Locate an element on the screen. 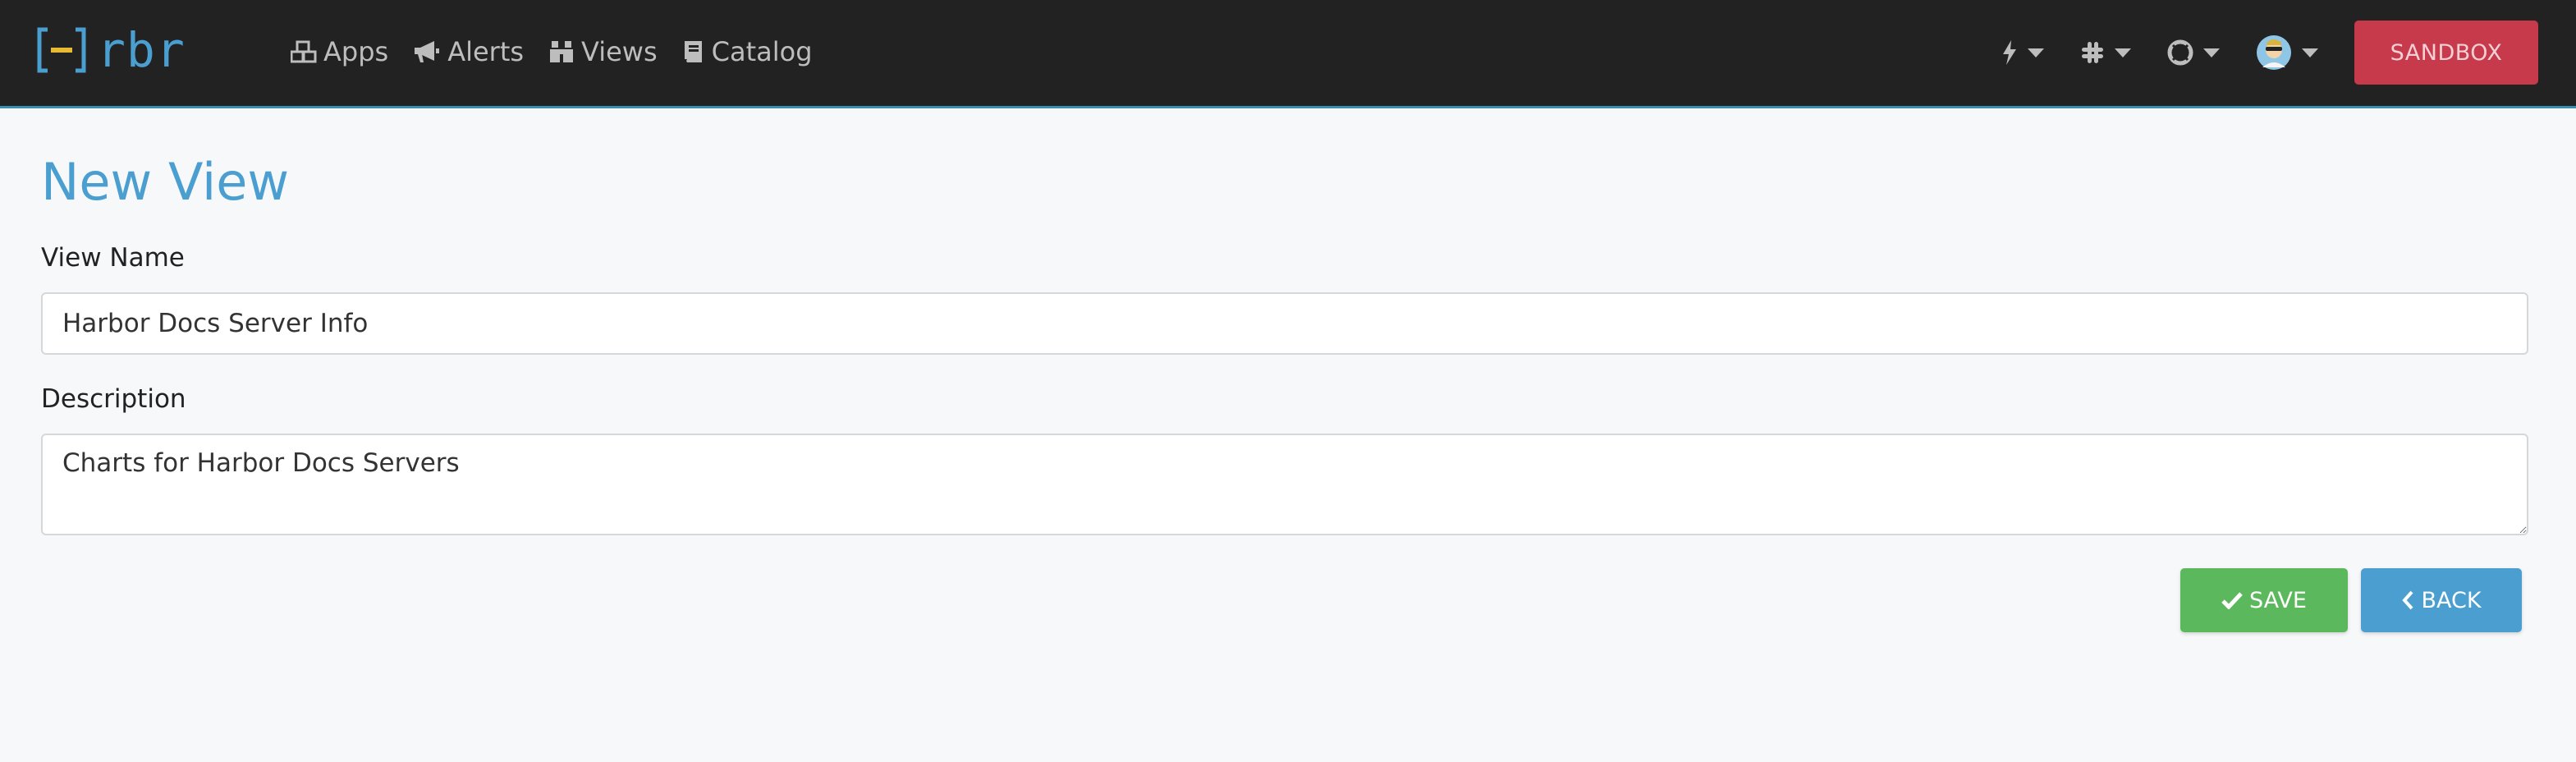 The height and width of the screenshot is (762, 2576). logo-bracket-icon is located at coordinates (62, 50).